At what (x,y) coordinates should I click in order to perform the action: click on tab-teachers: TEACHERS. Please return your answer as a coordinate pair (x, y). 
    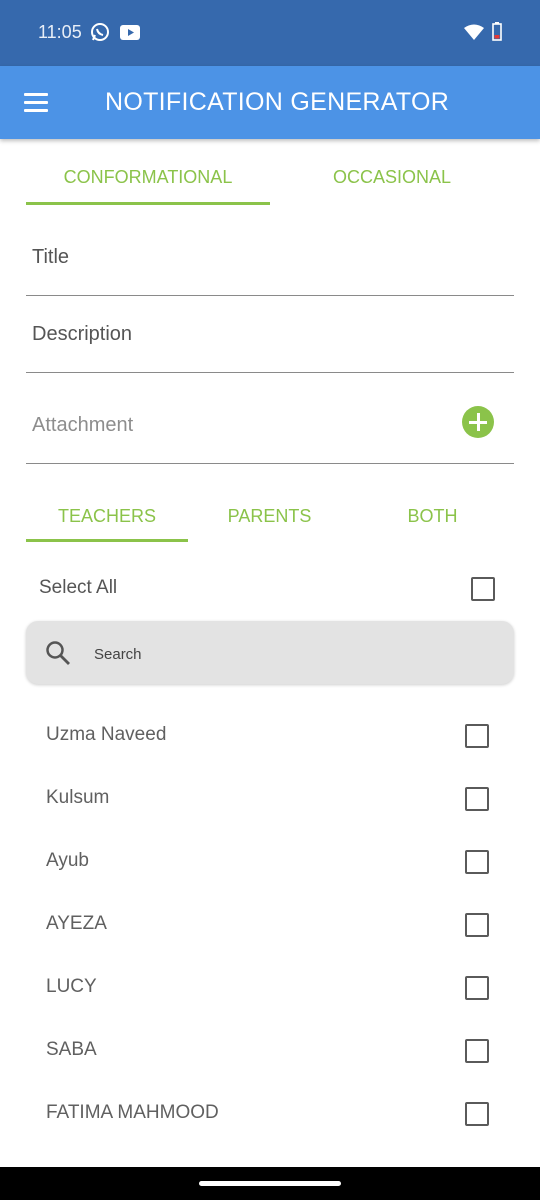
    Looking at the image, I should click on (107, 516).